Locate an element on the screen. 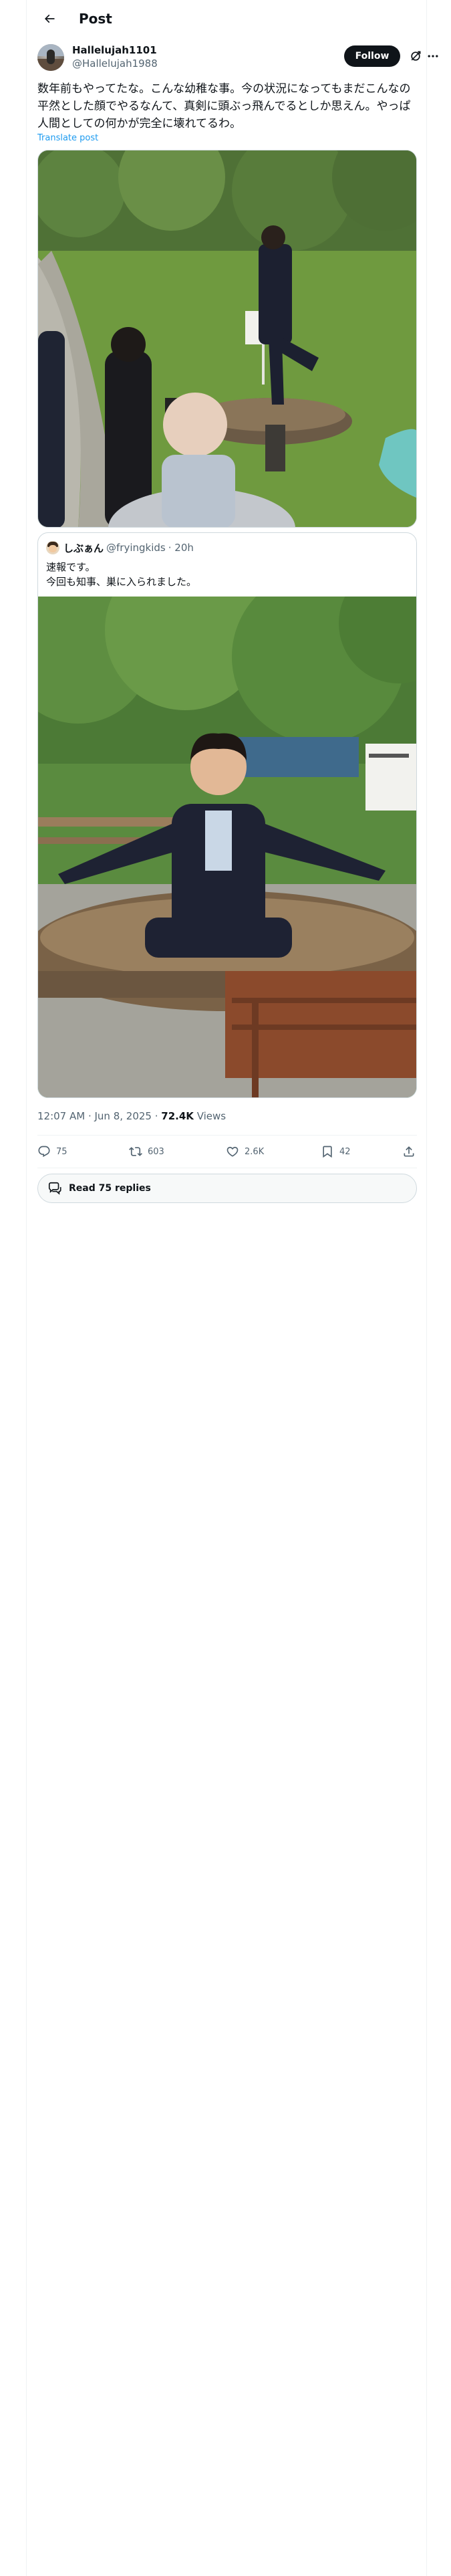 This screenshot has width=451, height=2576. timestamp-text: 12:07 AM · Jun 8, 2025 · is located at coordinates (99, 1116).